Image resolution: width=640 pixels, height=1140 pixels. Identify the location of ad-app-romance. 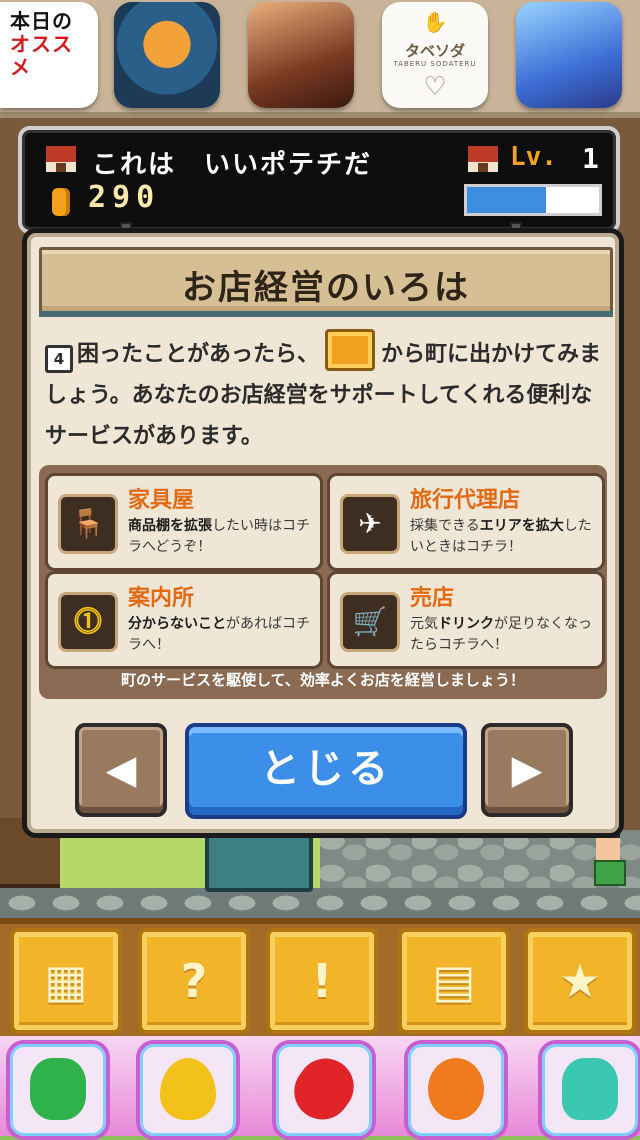
(301, 55).